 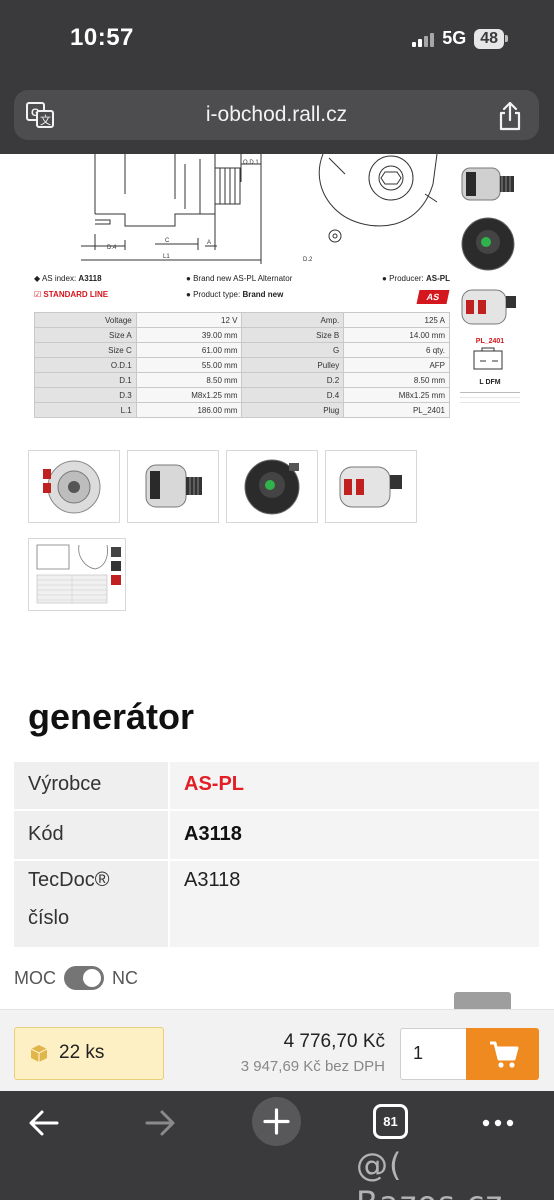 What do you see at coordinates (488, 358) in the screenshot?
I see `plug-icon` at bounding box center [488, 358].